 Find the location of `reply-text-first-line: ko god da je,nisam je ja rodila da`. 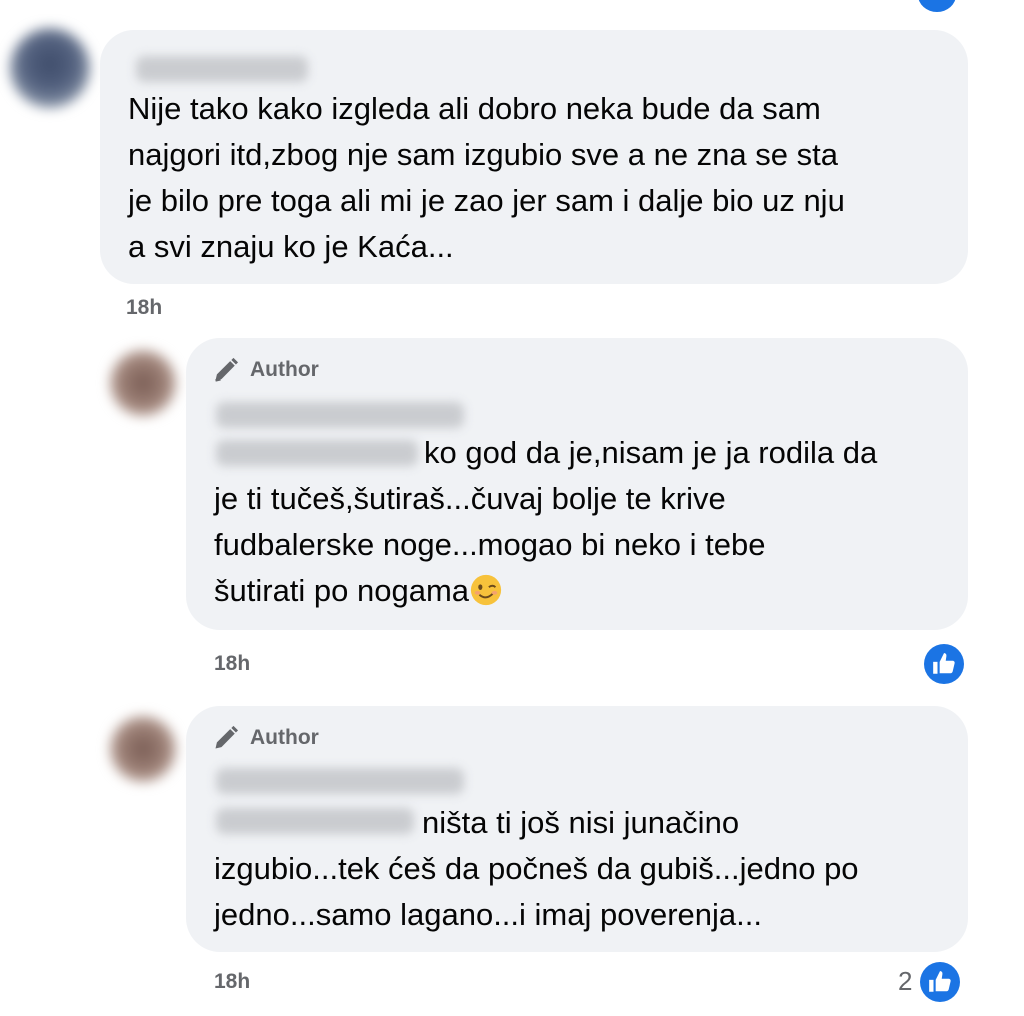

reply-text-first-line: ko god da je,nisam je ja rodila da is located at coordinates (651, 452).